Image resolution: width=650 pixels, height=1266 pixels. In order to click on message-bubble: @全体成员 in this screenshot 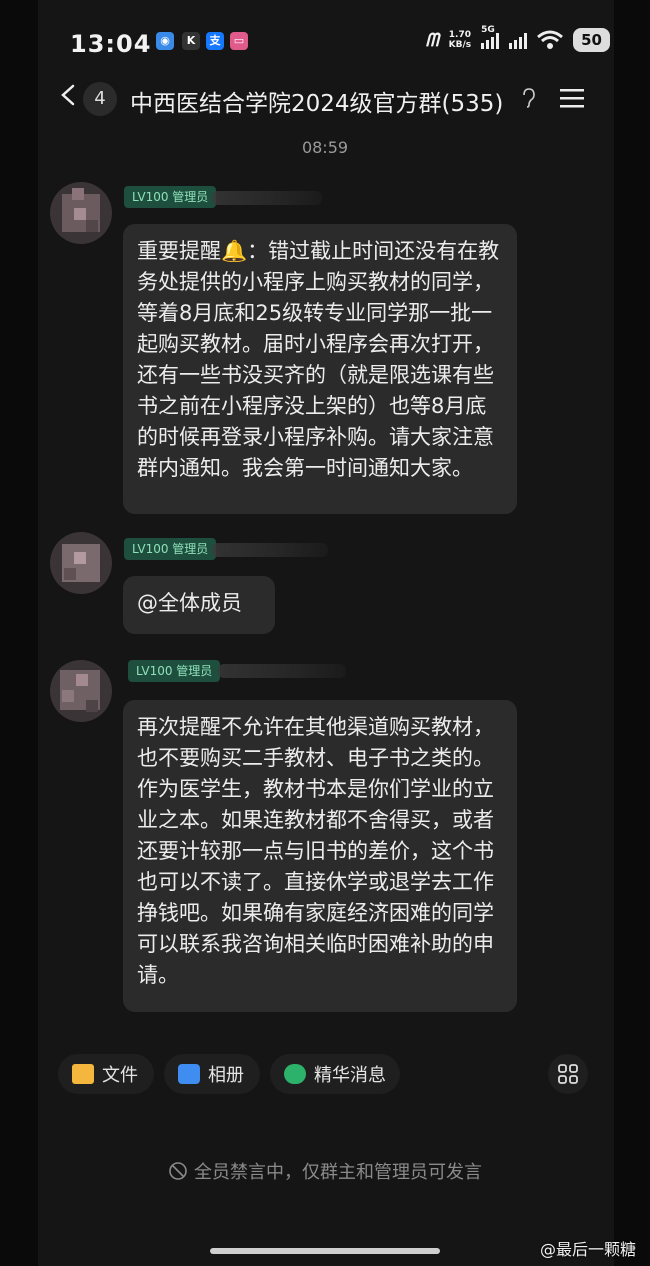, I will do `click(199, 605)`.